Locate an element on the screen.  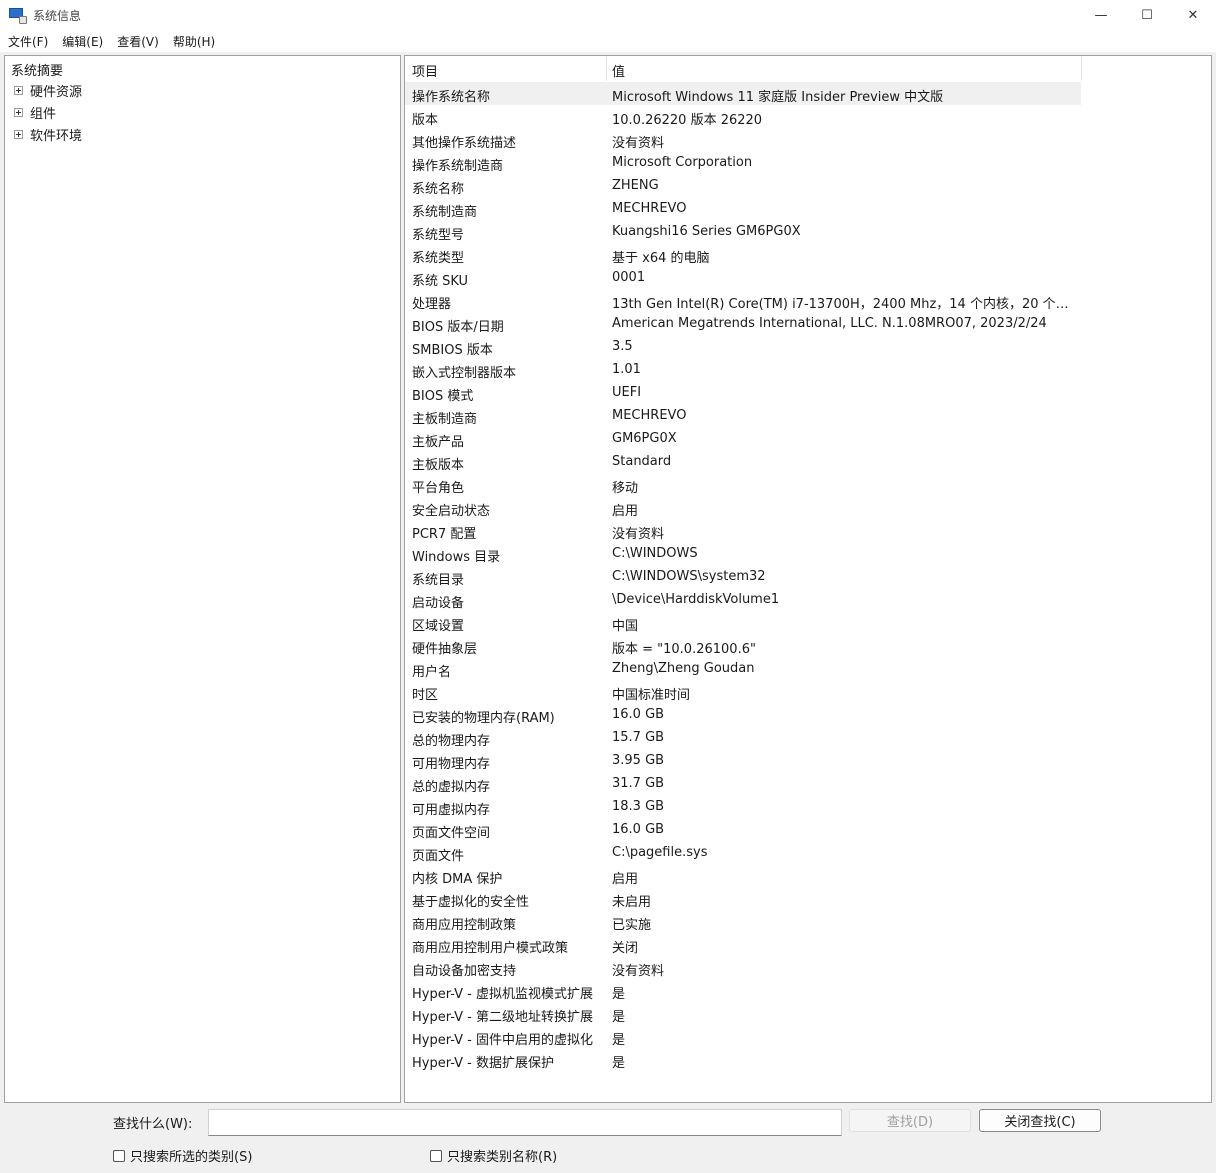
cell-item: Hyper-V - 虚拟机监视模式扩展 is located at coordinates (503, 994).